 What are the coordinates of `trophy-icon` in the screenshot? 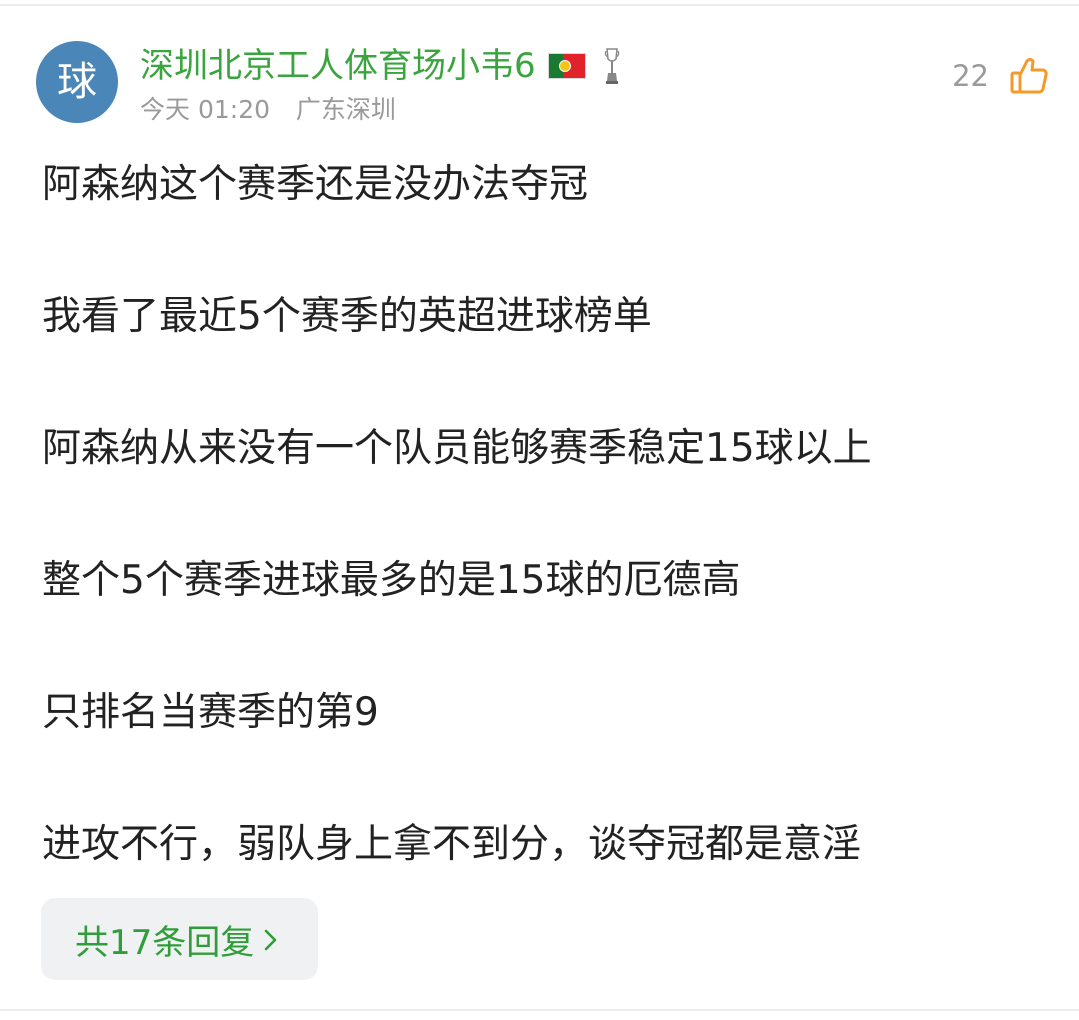 It's located at (612, 66).